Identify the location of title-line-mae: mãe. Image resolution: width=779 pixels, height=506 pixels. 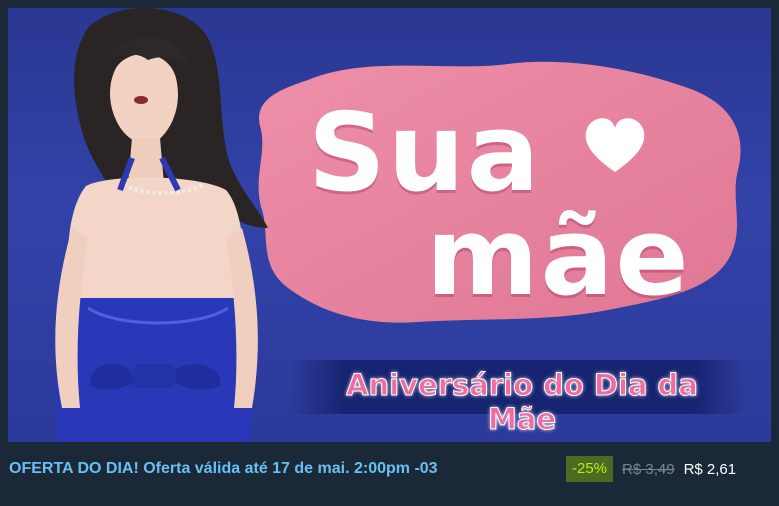
(558, 257).